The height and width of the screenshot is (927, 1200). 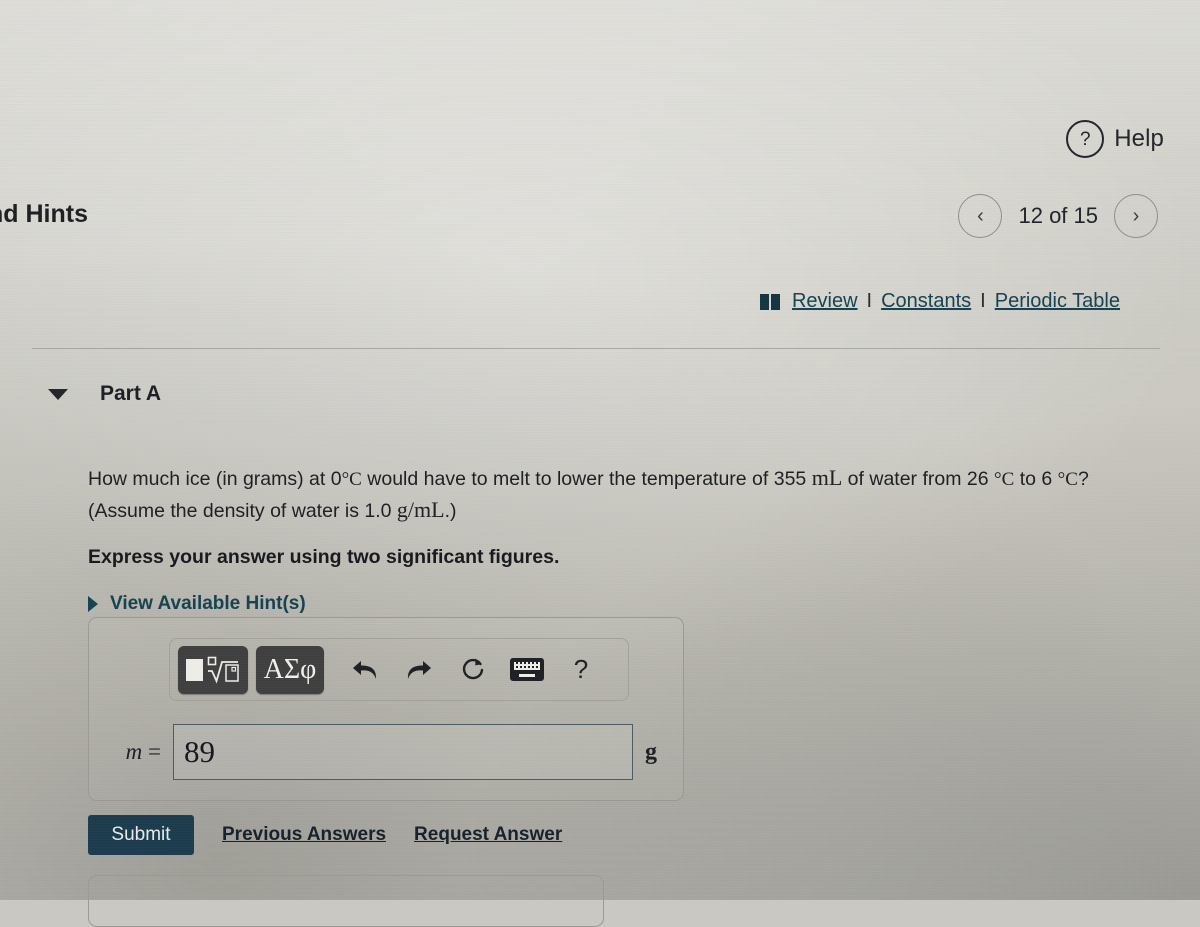 What do you see at coordinates (581, 670) in the screenshot?
I see `toolbar-help-icon: ?` at bounding box center [581, 670].